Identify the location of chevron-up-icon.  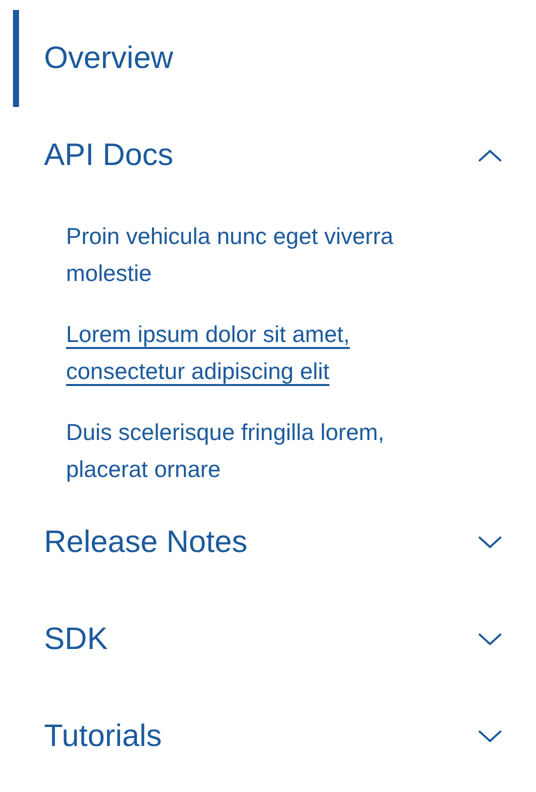
(490, 155).